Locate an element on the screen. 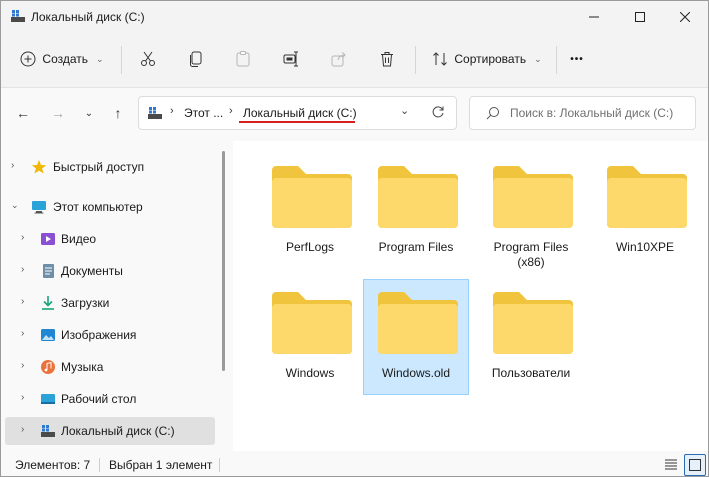  nav-label: Видео is located at coordinates (79, 239).